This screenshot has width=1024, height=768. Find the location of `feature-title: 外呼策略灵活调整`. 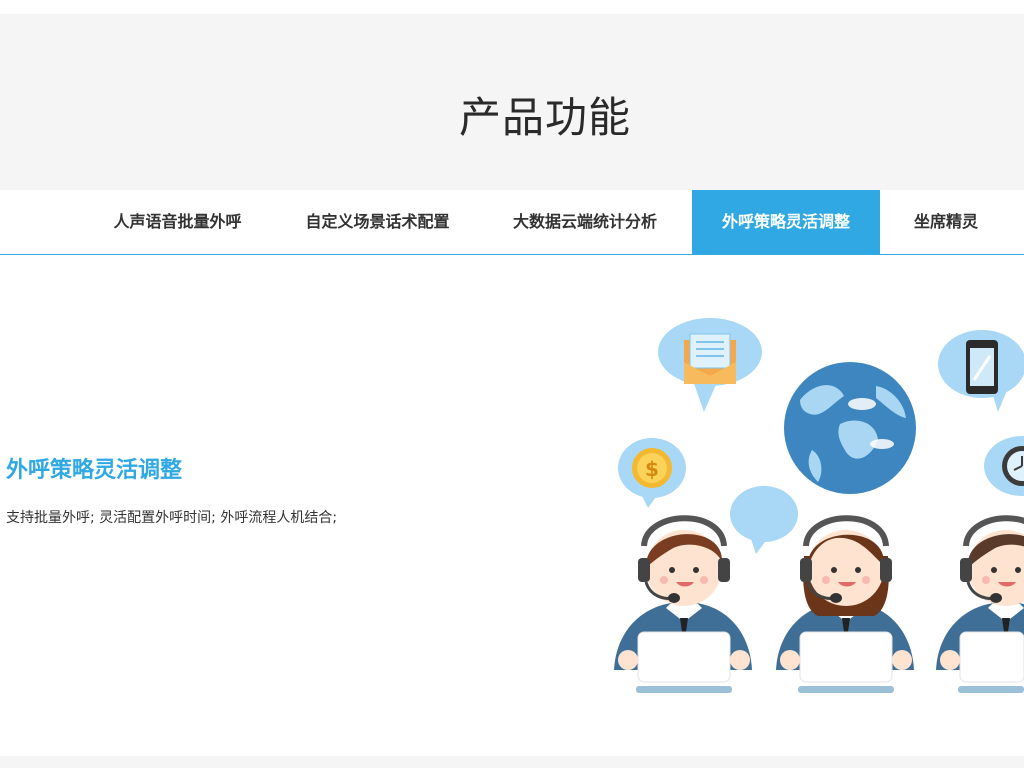

feature-title: 外呼策略灵活调整 is located at coordinates (94, 470).